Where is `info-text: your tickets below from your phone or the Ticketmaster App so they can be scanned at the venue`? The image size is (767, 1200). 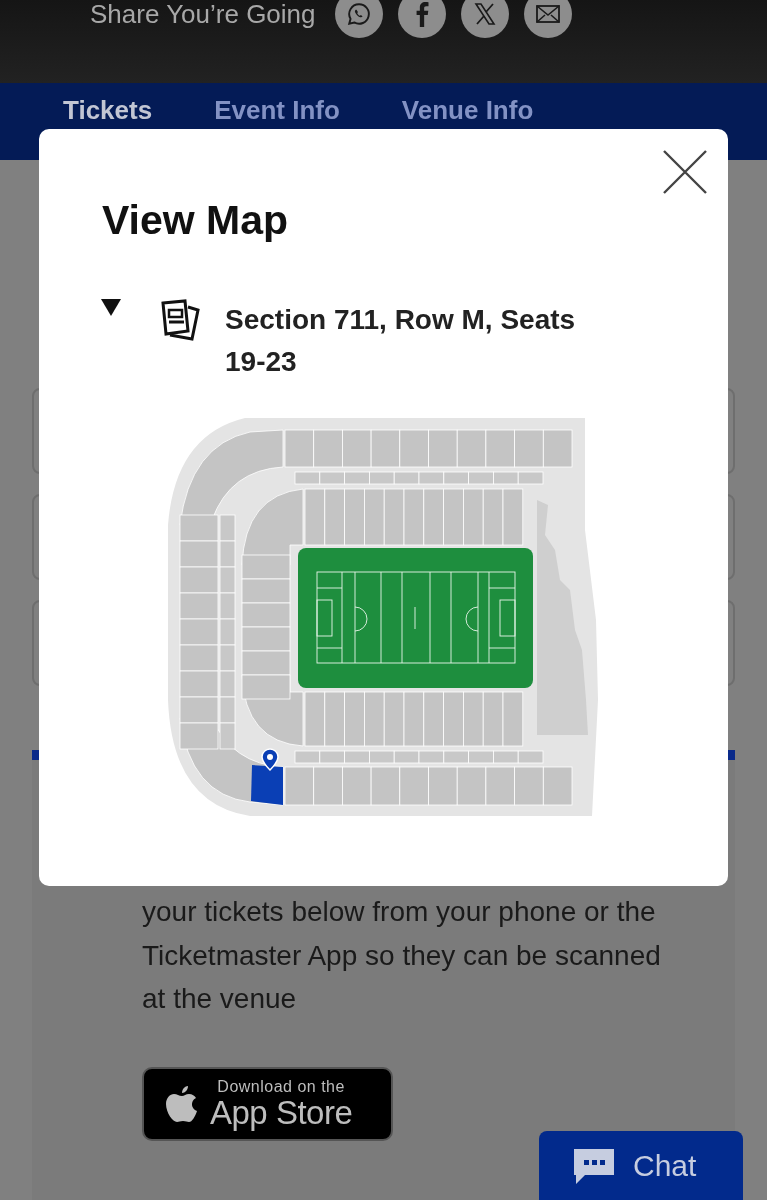 info-text: your tickets below from your phone or the Ticketmaster App so they can be scanned at the venue is located at coordinates (402, 955).